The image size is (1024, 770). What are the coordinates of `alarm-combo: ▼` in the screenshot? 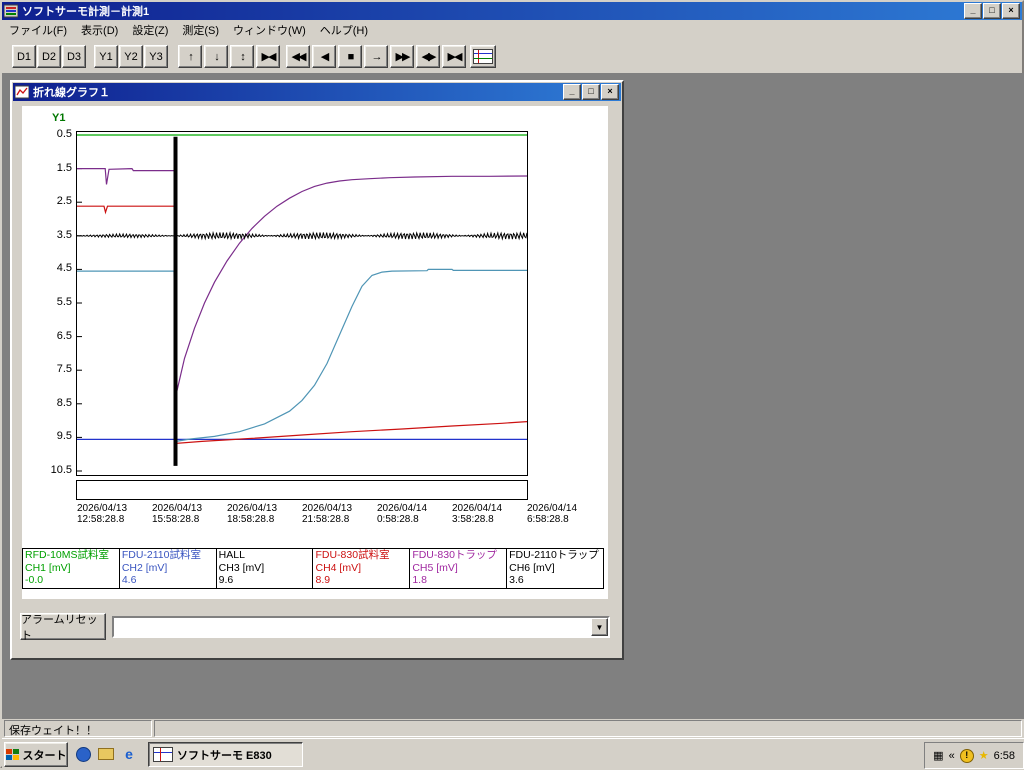 It's located at (361, 627).